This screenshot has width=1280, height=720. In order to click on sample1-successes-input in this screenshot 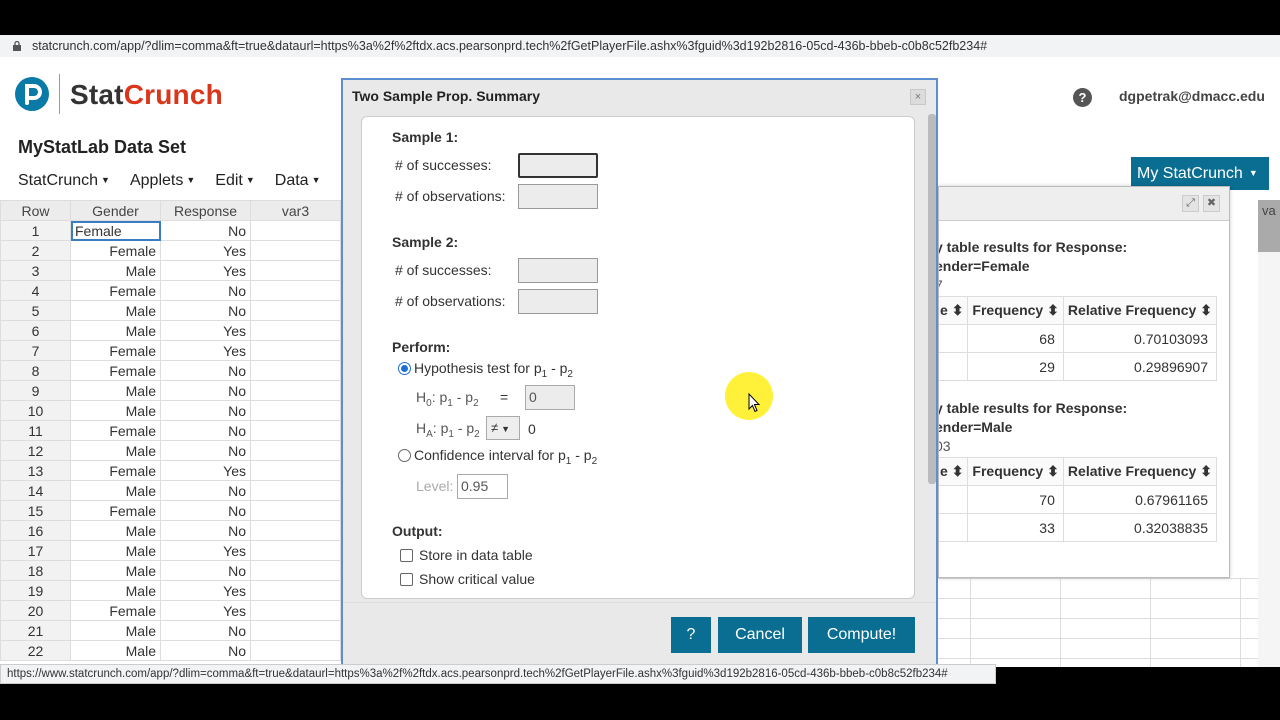, I will do `click(558, 165)`.